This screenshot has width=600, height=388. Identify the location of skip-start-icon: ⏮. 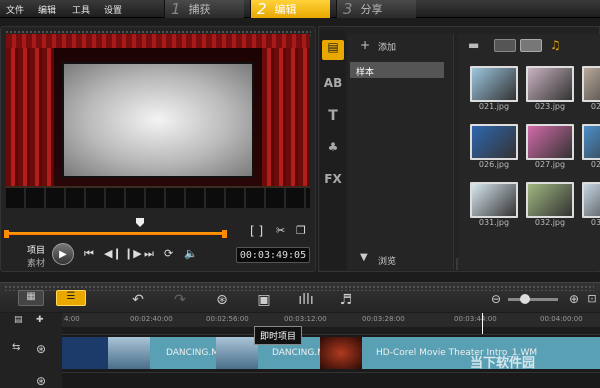
(89, 254).